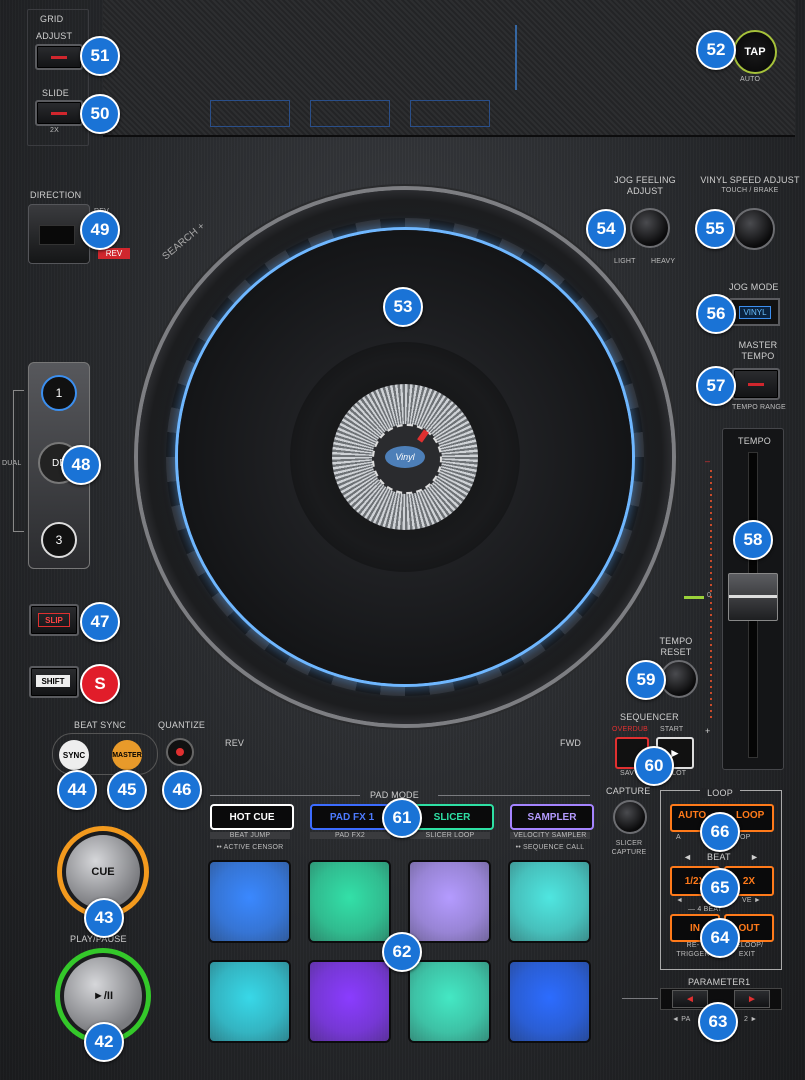 The height and width of the screenshot is (1080, 805). Describe the element at coordinates (680, 900) in the screenshot. I see `beat-sub-left: ◄` at that location.